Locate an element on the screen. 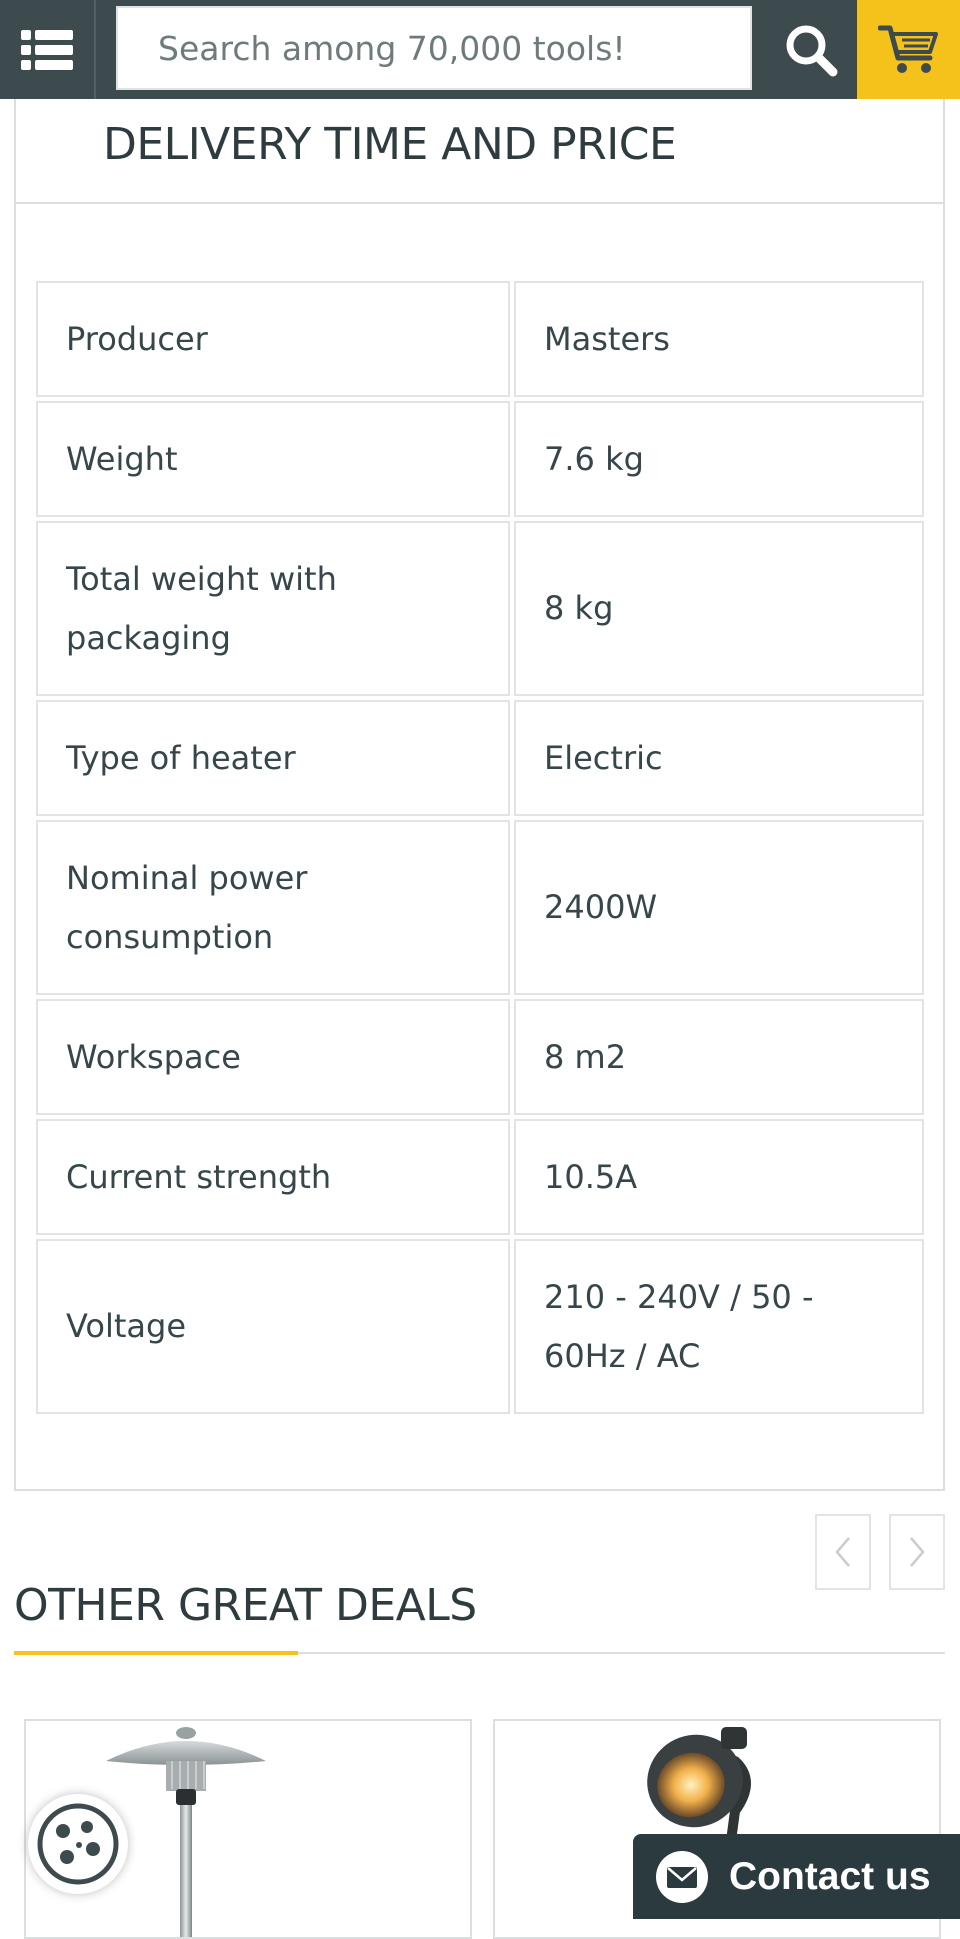 This screenshot has width=960, height=1939. spec-row: Nominal power consumption 2400W is located at coordinates (480, 907).